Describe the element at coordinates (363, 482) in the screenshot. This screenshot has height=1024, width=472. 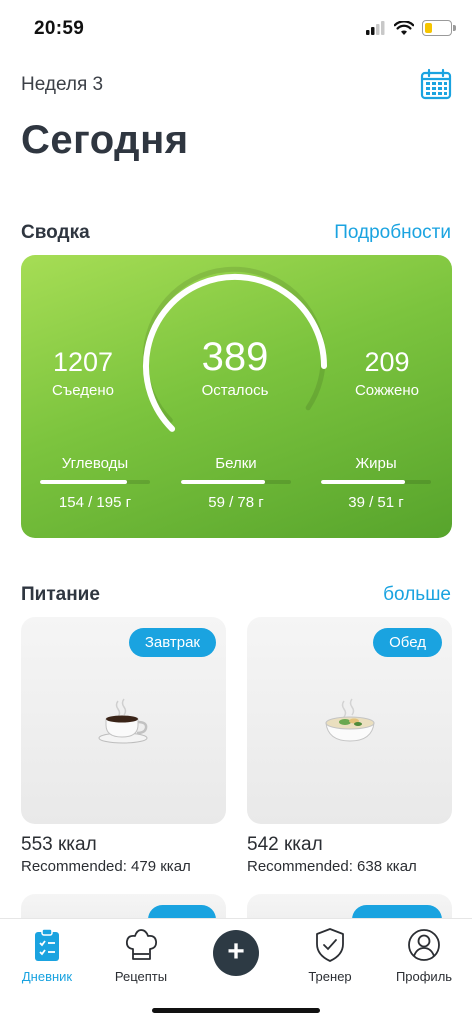
I see `macro-fat-fill` at that location.